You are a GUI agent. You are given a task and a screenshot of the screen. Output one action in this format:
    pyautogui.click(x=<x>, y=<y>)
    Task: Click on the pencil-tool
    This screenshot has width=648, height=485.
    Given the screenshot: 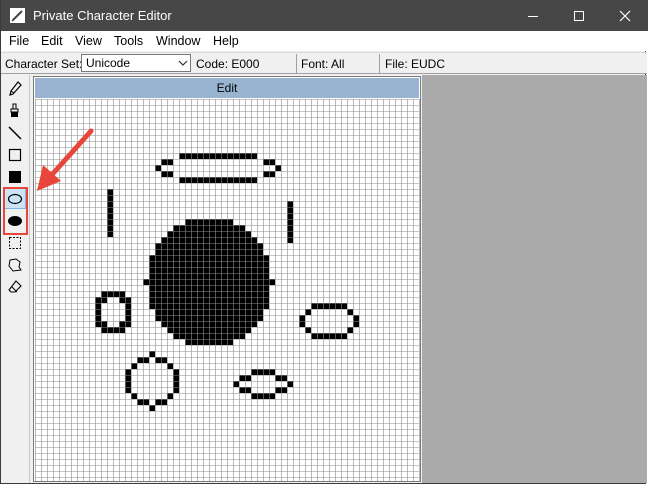 What is the action you would take?
    pyautogui.click(x=15, y=88)
    